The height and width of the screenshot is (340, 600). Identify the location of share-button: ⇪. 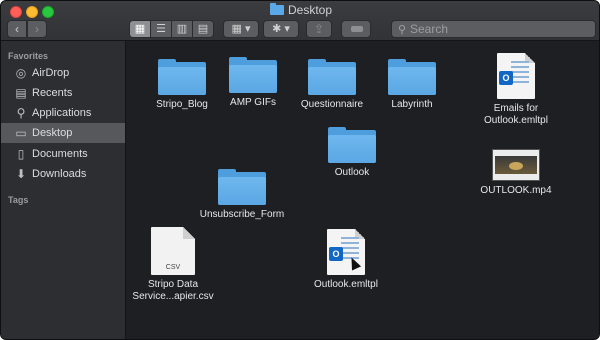
(319, 29).